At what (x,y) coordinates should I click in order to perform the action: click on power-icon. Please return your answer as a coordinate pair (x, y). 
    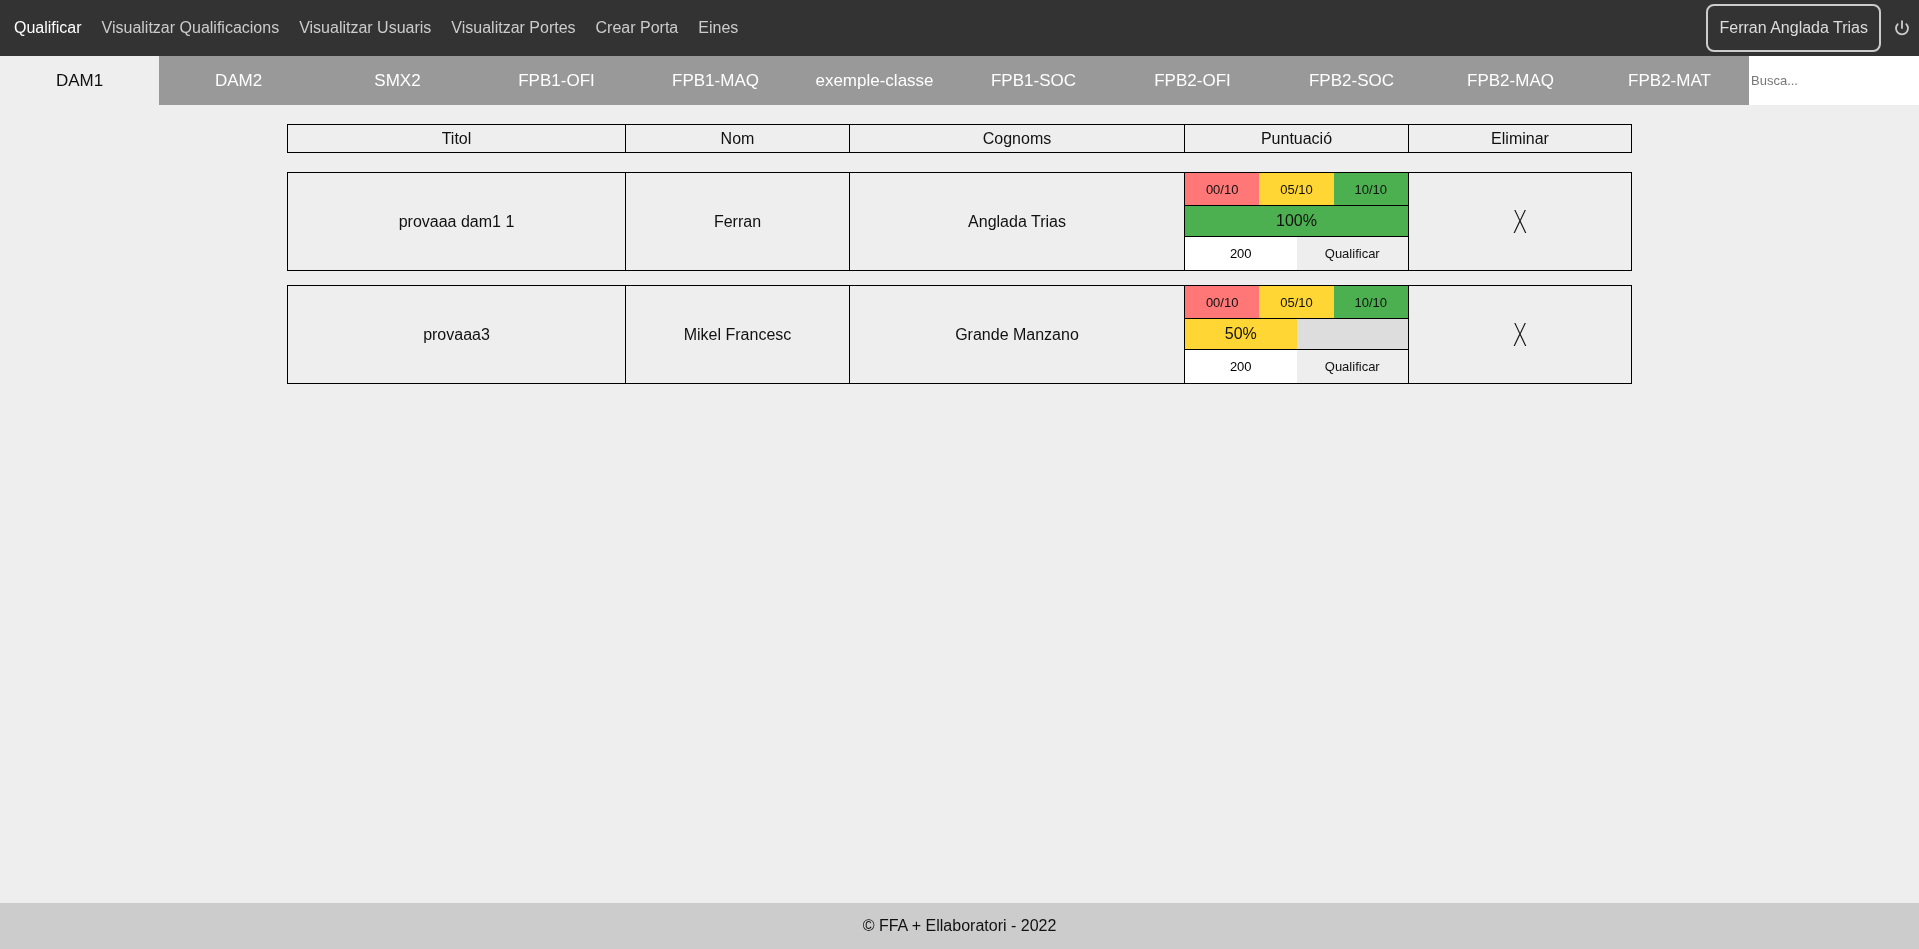
    Looking at the image, I should click on (1902, 28).